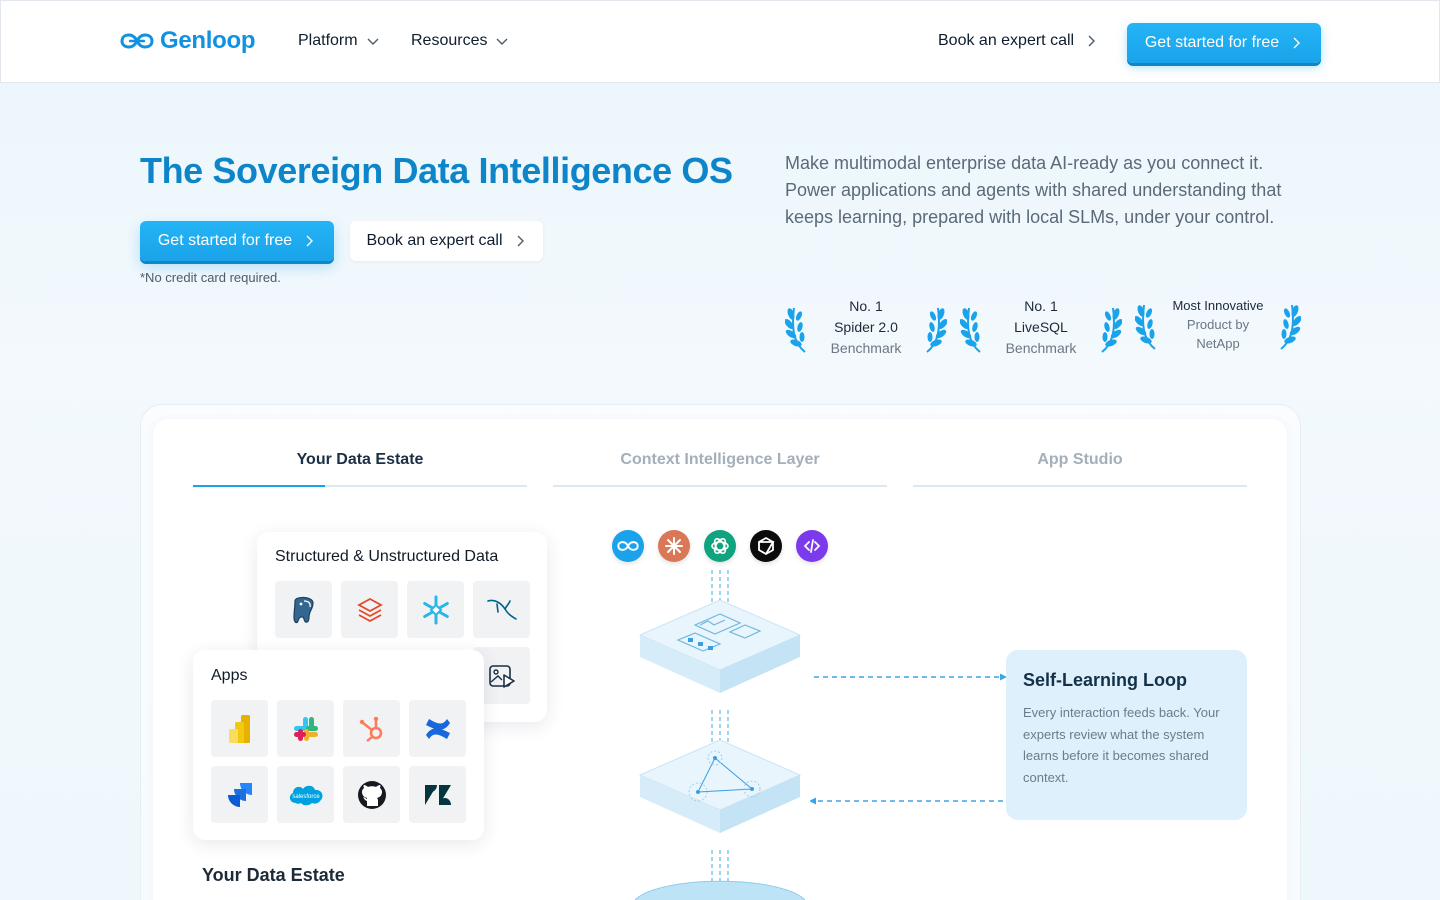  I want to click on award-name: Product by, so click(1218, 324).